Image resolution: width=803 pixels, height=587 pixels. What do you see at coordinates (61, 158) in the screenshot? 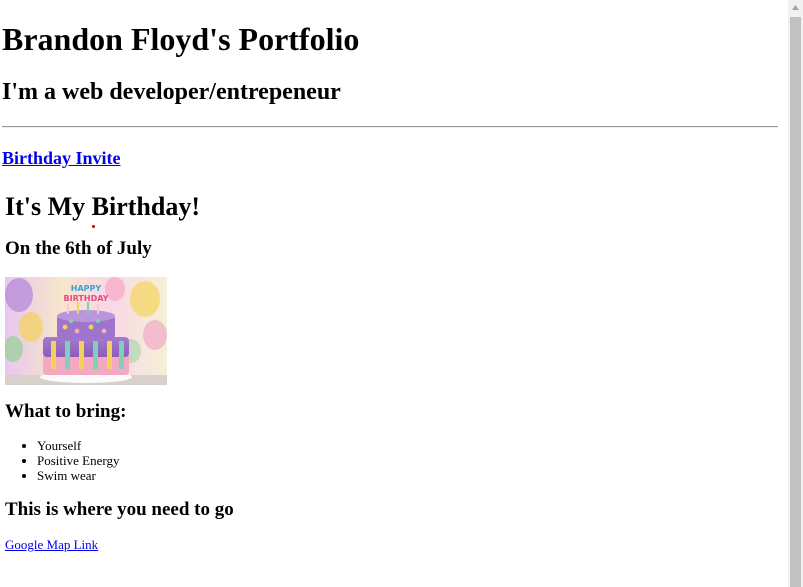
I see `birthday-invite-link: Birthday Invite` at bounding box center [61, 158].